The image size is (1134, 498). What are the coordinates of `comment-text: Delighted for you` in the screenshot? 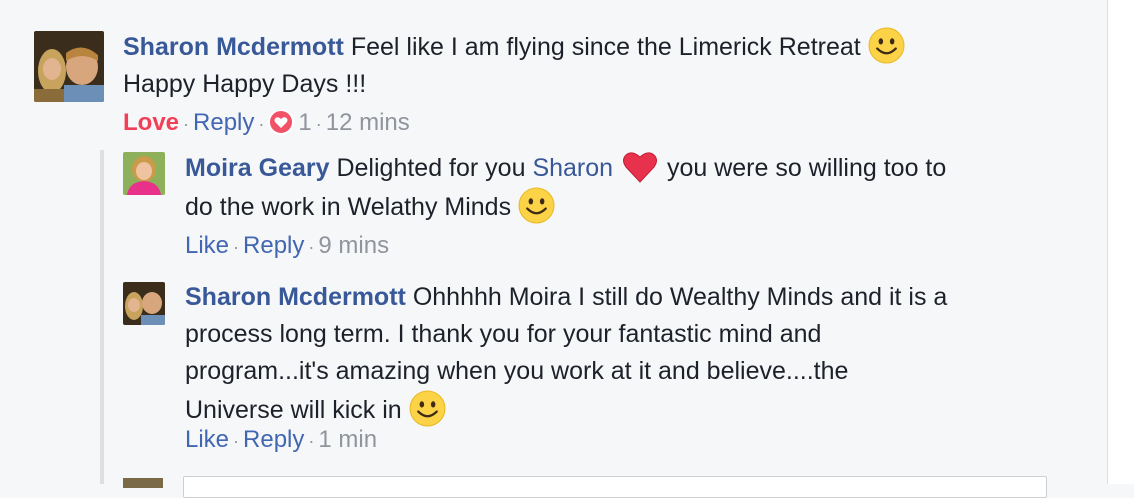 It's located at (431, 168).